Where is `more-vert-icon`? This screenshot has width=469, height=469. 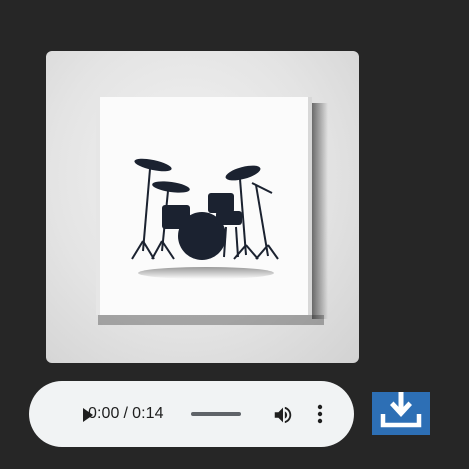 more-vert-icon is located at coordinates (320, 414).